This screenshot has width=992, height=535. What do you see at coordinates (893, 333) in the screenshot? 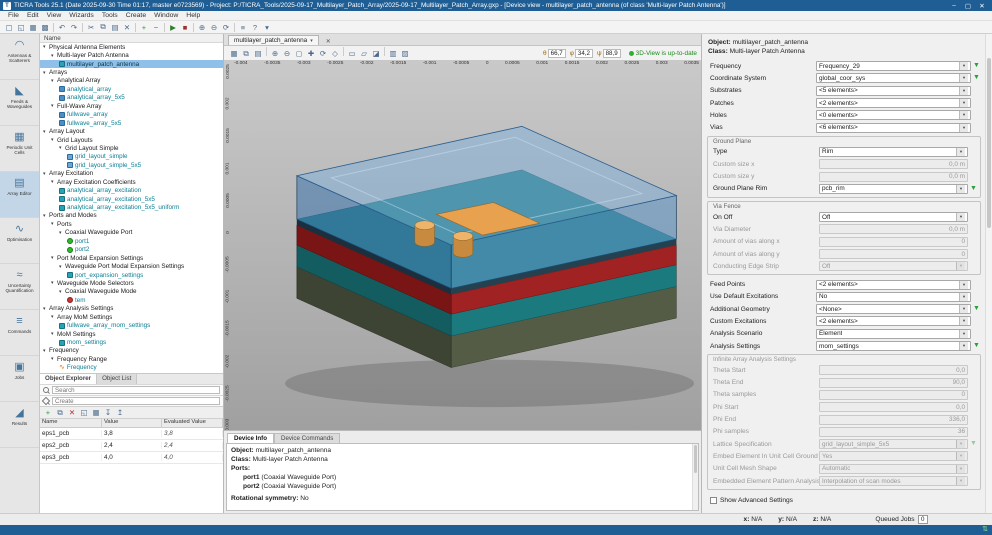
I see `property-select: Element ▾` at bounding box center [893, 333].